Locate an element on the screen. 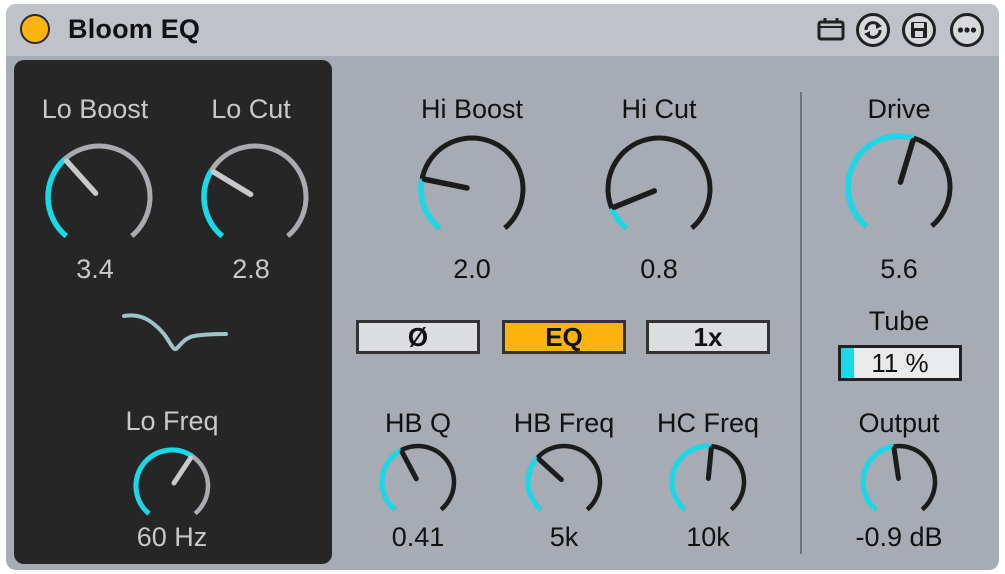 The height and width of the screenshot is (574, 1005). hi-cut-label: Hi Cut is located at coordinates (659, 109).